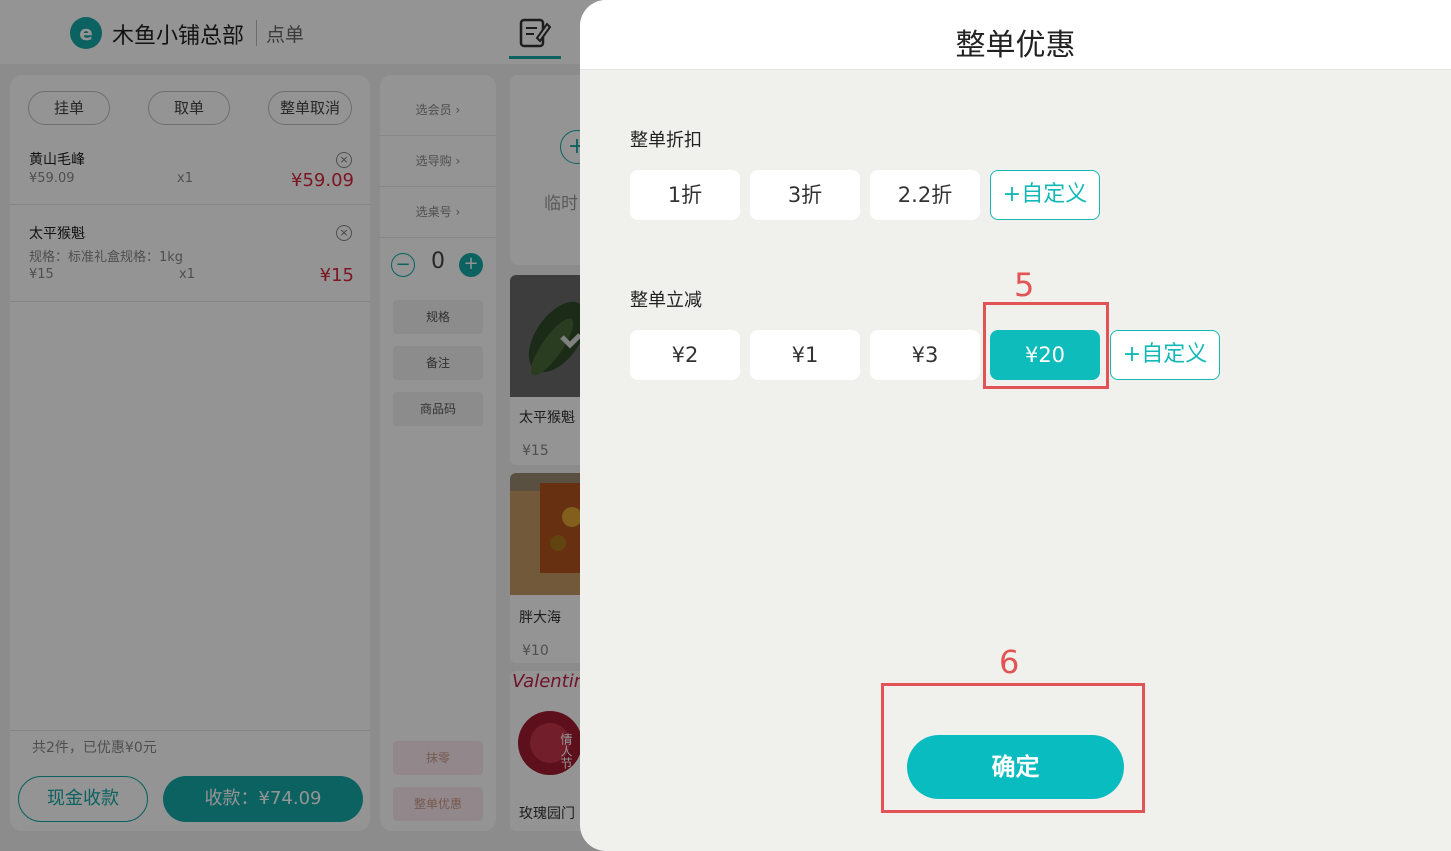 The height and width of the screenshot is (851, 1451). What do you see at coordinates (666, 300) in the screenshot?
I see `reduction-section-label: 整单立减` at bounding box center [666, 300].